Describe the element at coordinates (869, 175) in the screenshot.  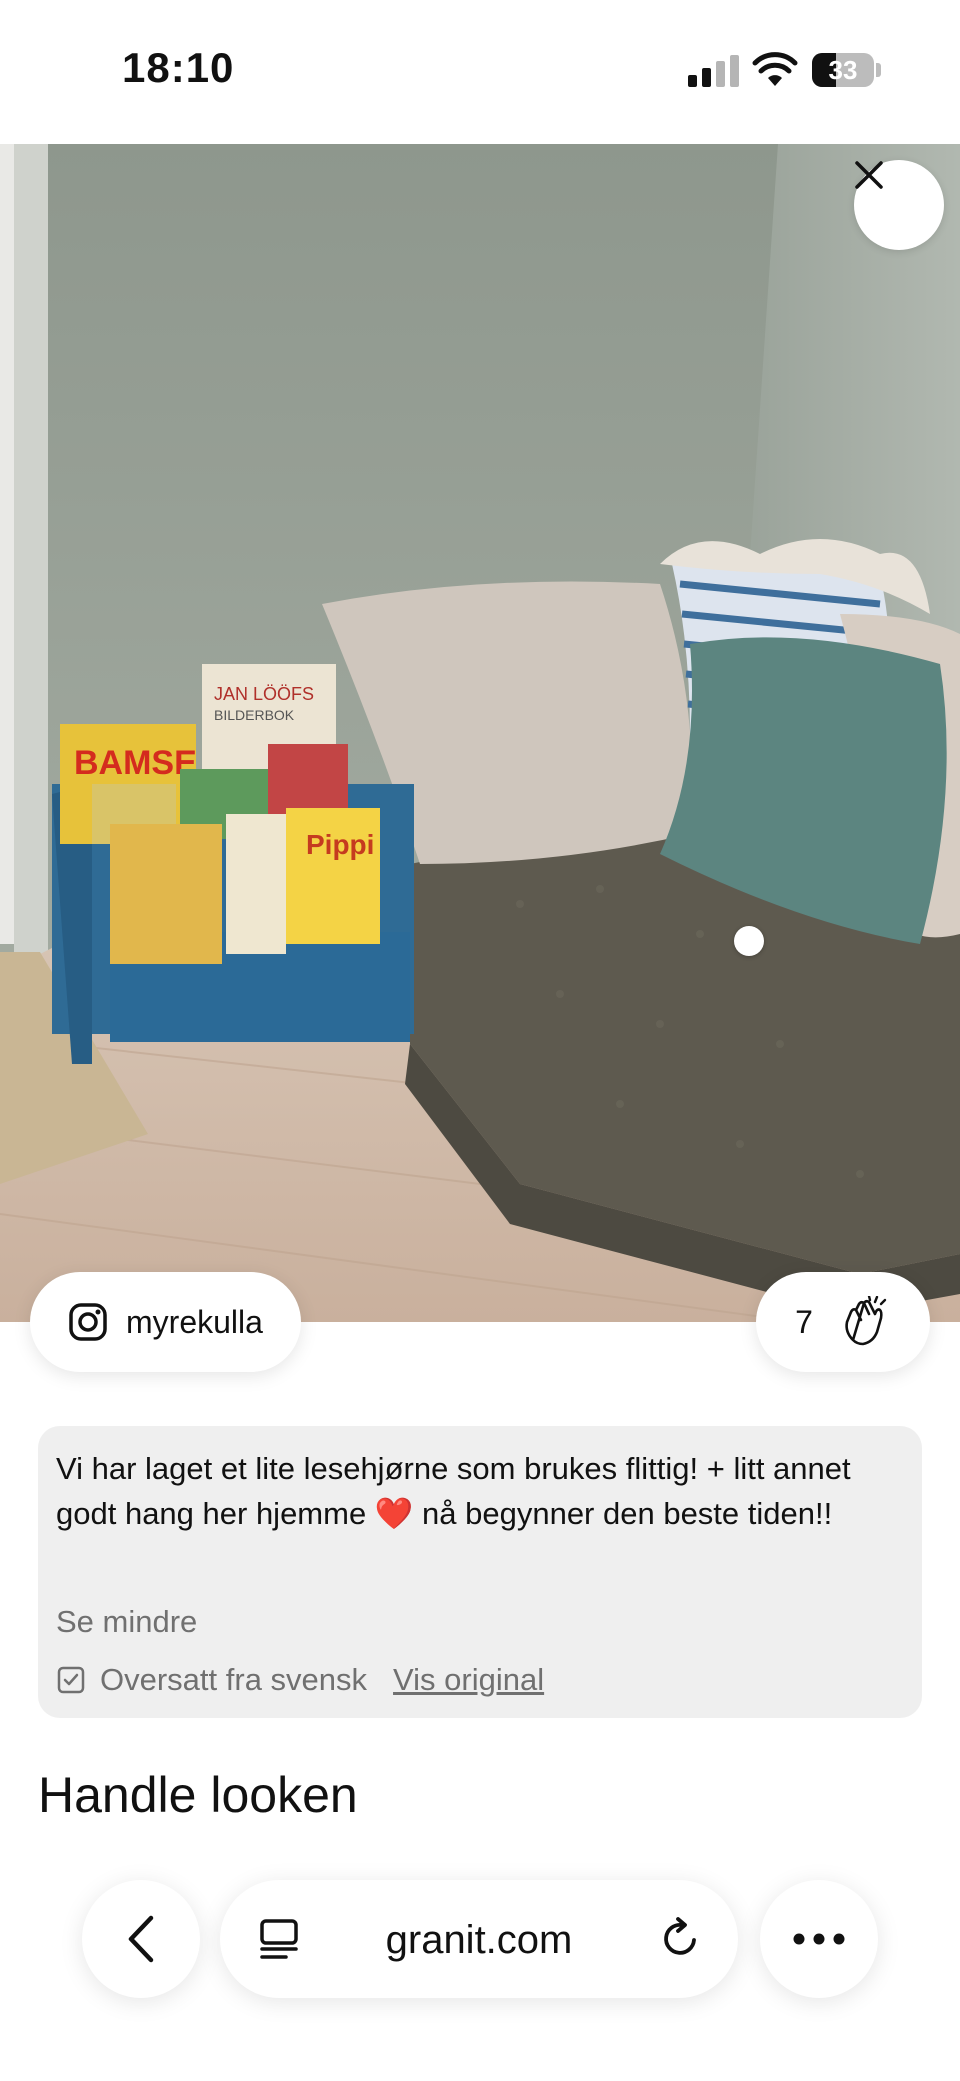
I see `close-icon` at that location.